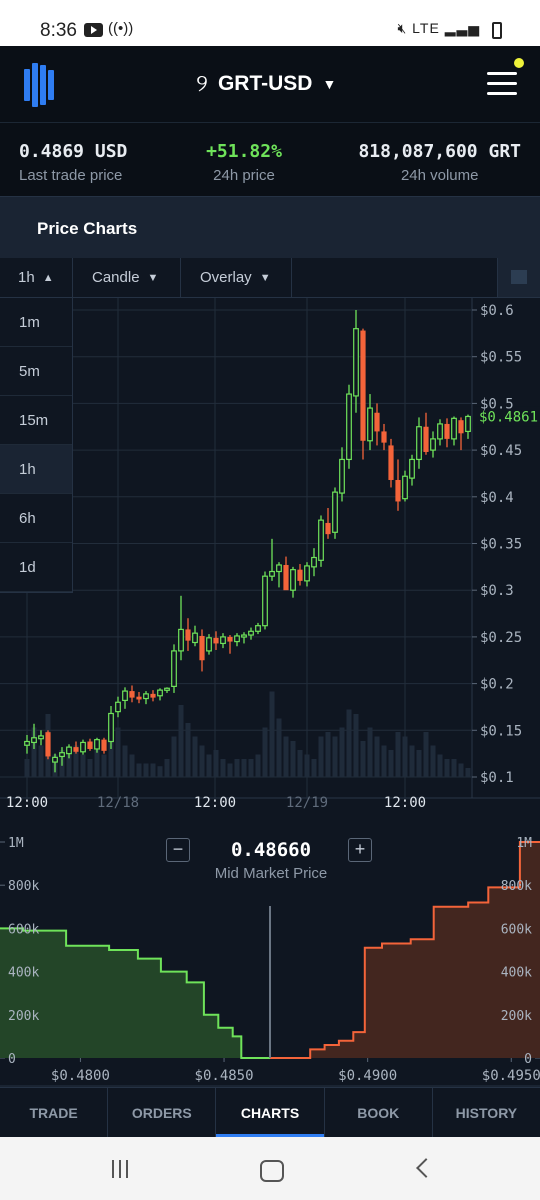 The image size is (540, 1200). What do you see at coordinates (236, 277) in the screenshot?
I see `overlay-select: Overlay ▼` at bounding box center [236, 277].